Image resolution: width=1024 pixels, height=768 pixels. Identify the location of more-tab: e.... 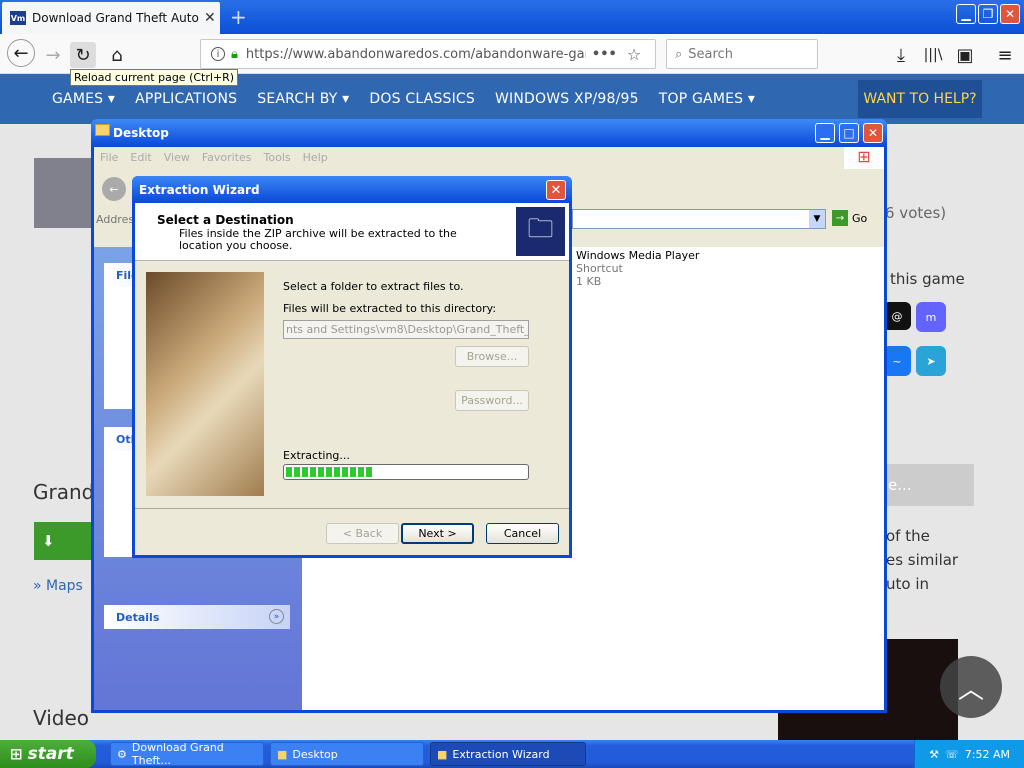
(929, 485).